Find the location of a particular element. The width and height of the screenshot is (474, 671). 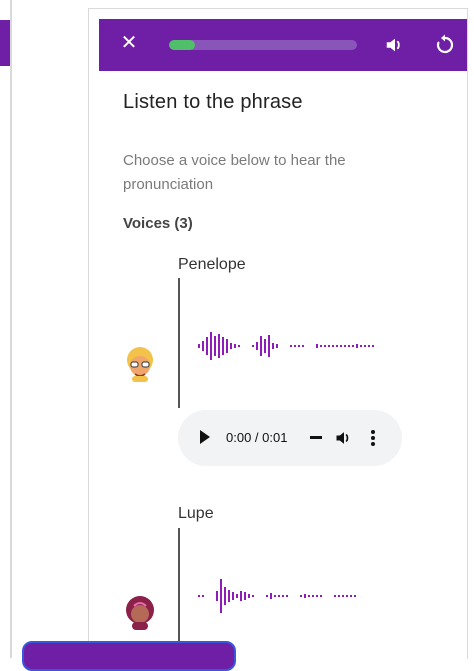

page-title: Listen to the phrase is located at coordinates (213, 102).